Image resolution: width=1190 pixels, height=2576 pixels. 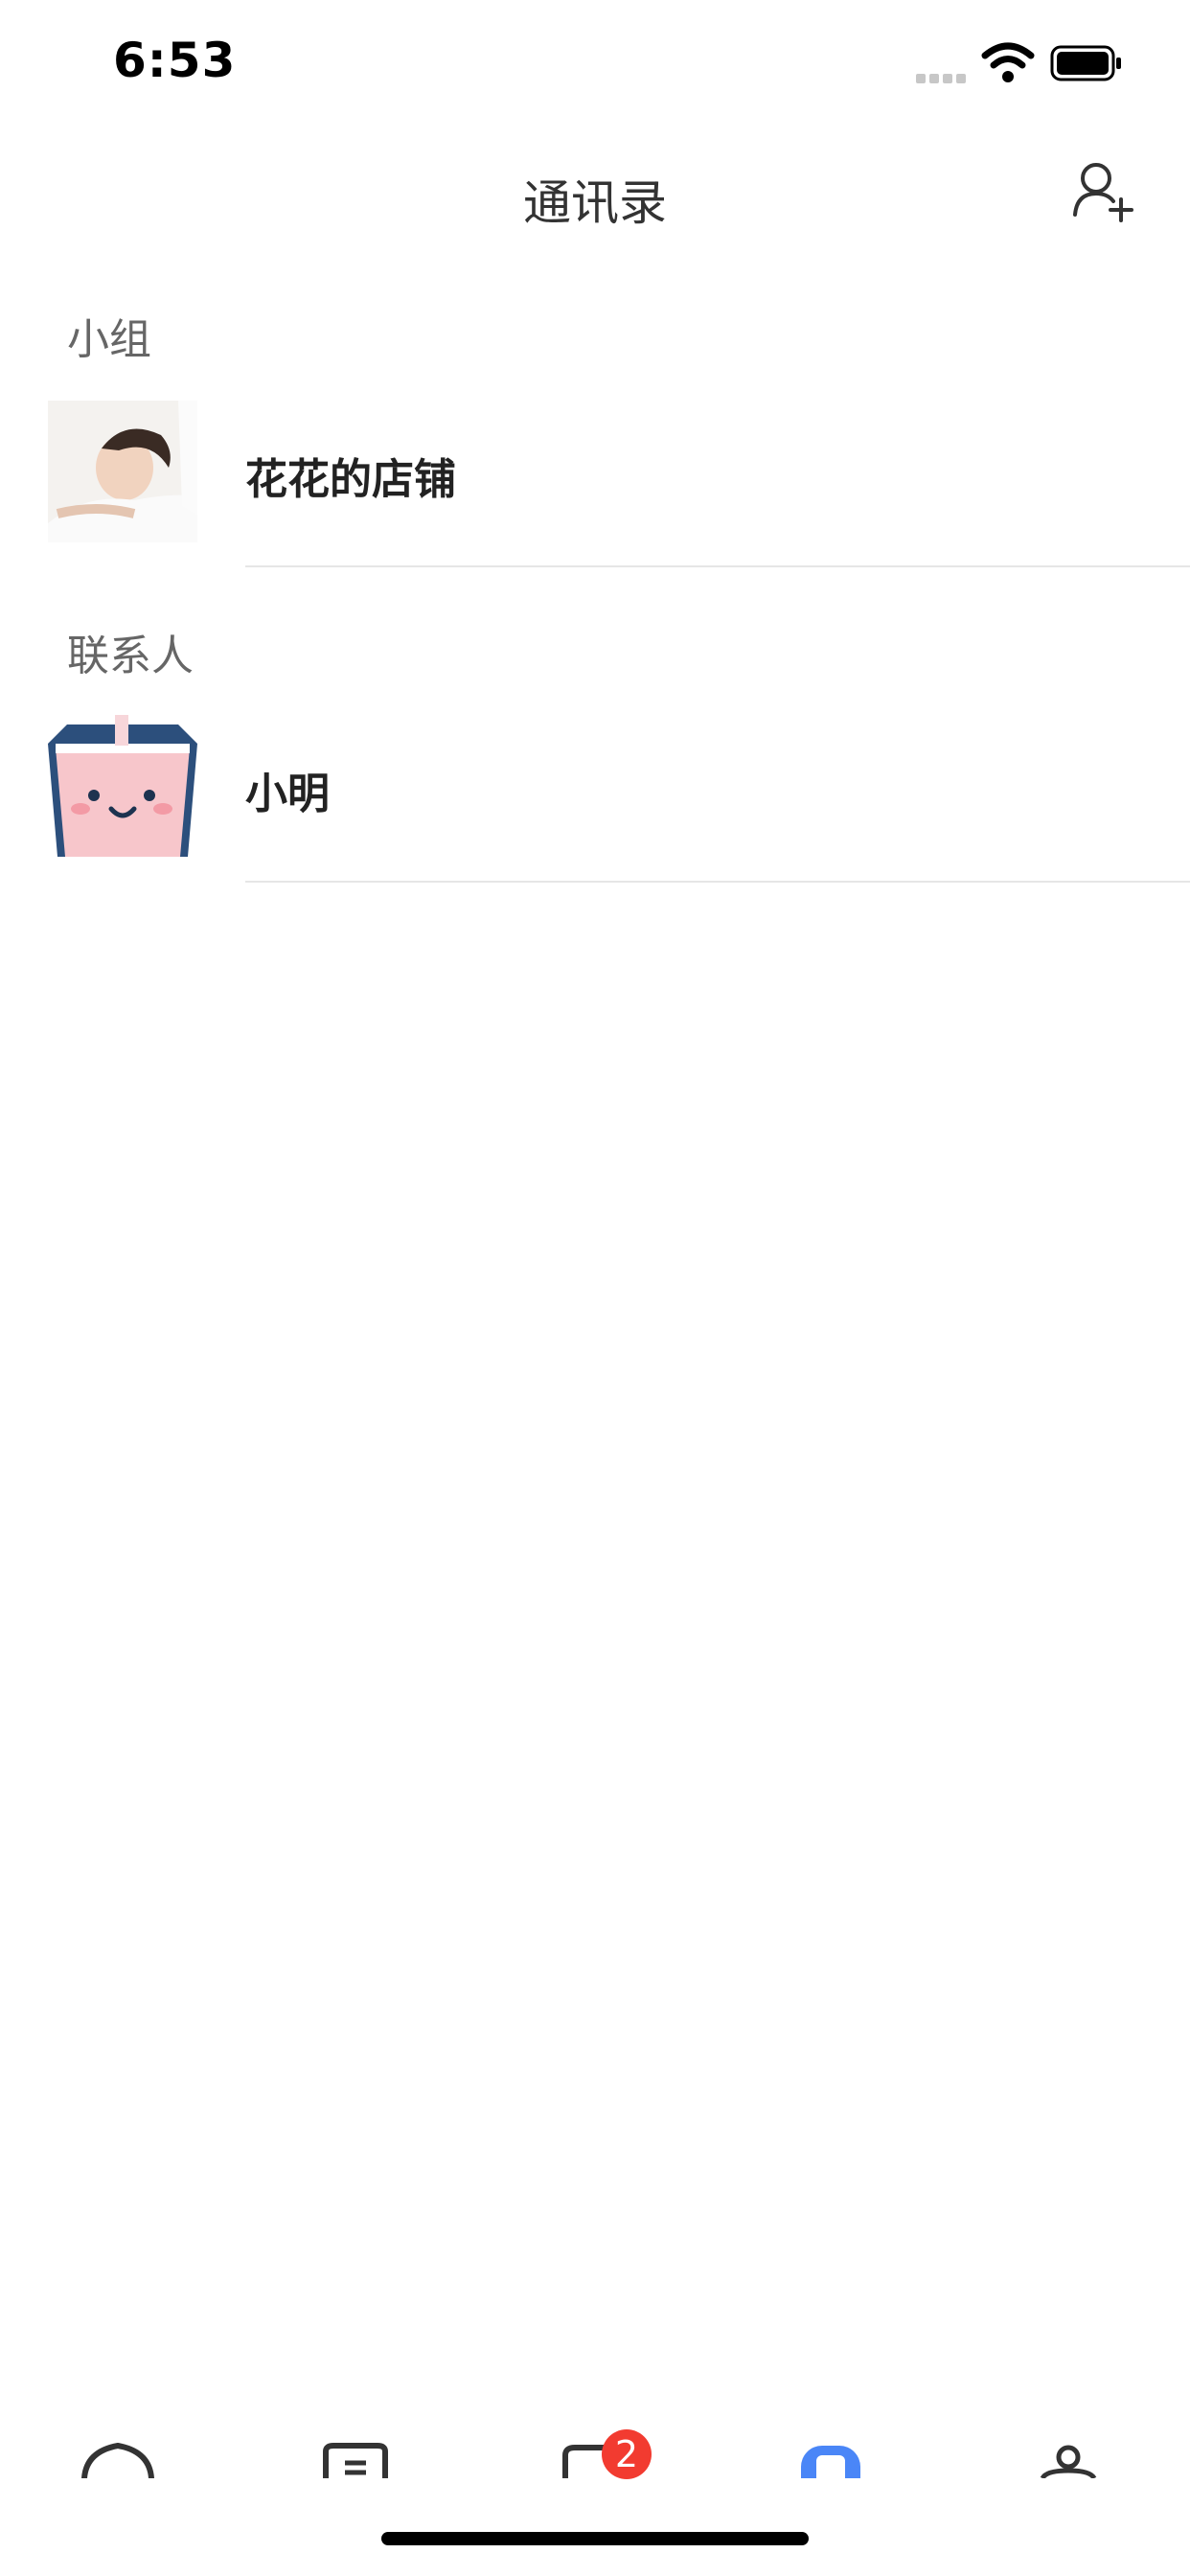 I want to click on home-icon, so click(x=118, y=2459).